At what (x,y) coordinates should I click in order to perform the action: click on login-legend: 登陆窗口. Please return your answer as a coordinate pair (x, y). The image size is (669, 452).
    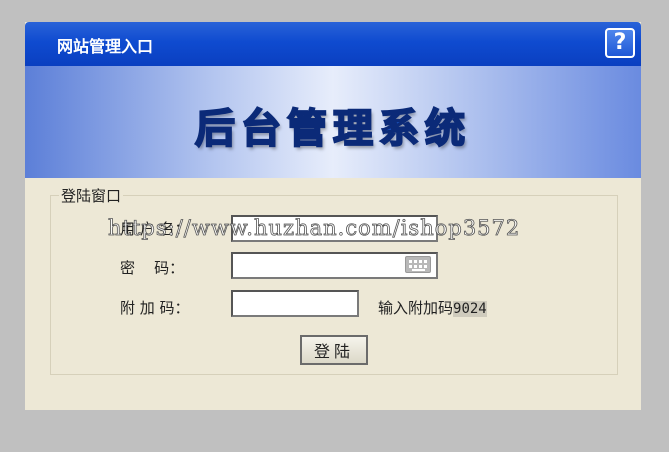
    Looking at the image, I should click on (91, 196).